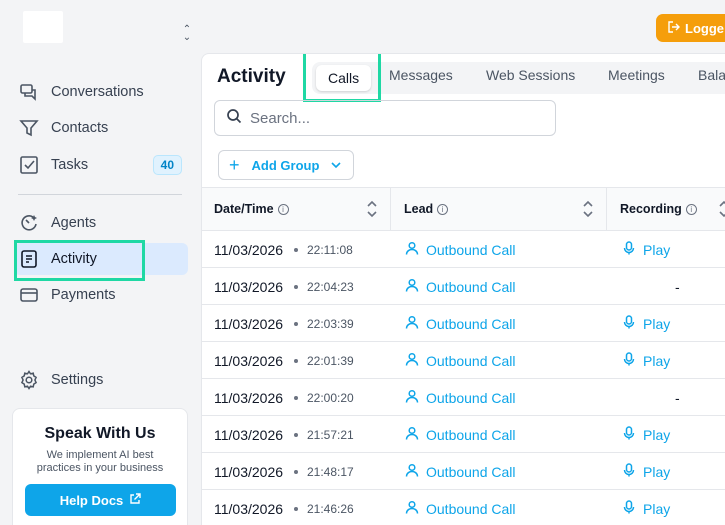 The height and width of the screenshot is (525, 725). Describe the element at coordinates (29, 380) in the screenshot. I see `gear-icon` at that location.